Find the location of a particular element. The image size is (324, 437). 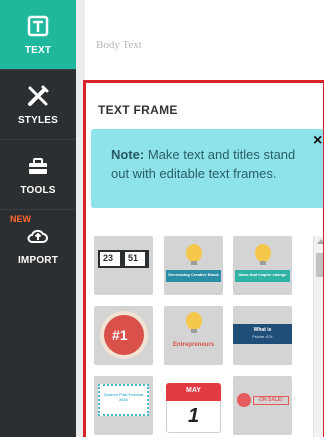

new-badge: NEW is located at coordinates (20, 219).